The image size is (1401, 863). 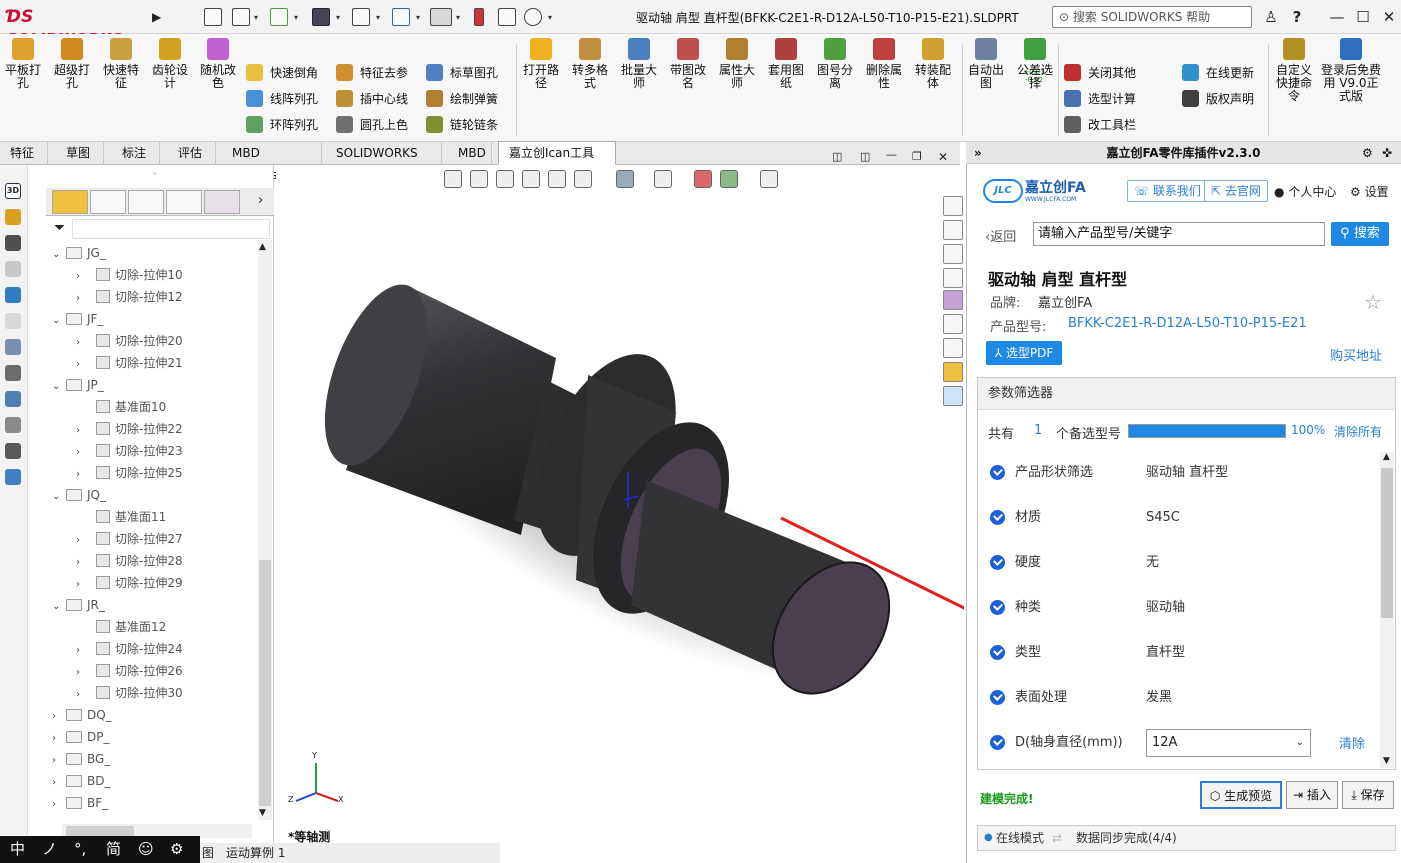 What do you see at coordinates (129, 672) in the screenshot?
I see `tree-feature: › 切除-拉伸26` at bounding box center [129, 672].